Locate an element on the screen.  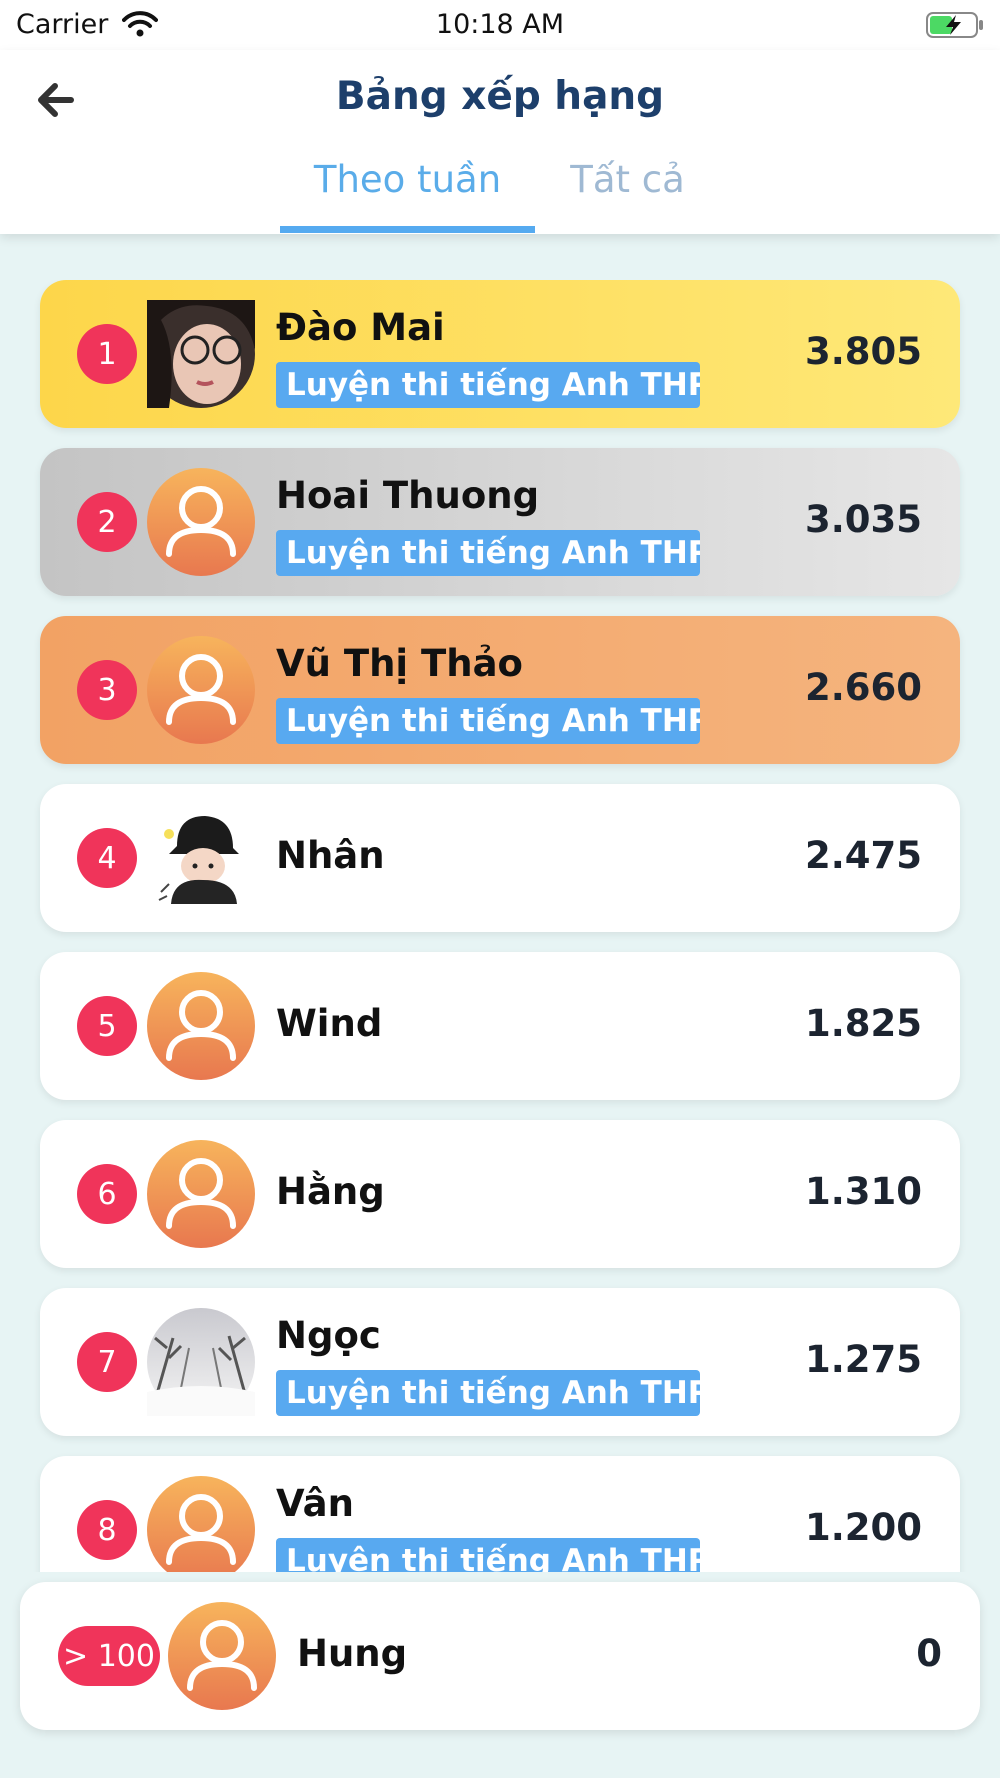
rank-badge: 7 is located at coordinates (107, 1362).